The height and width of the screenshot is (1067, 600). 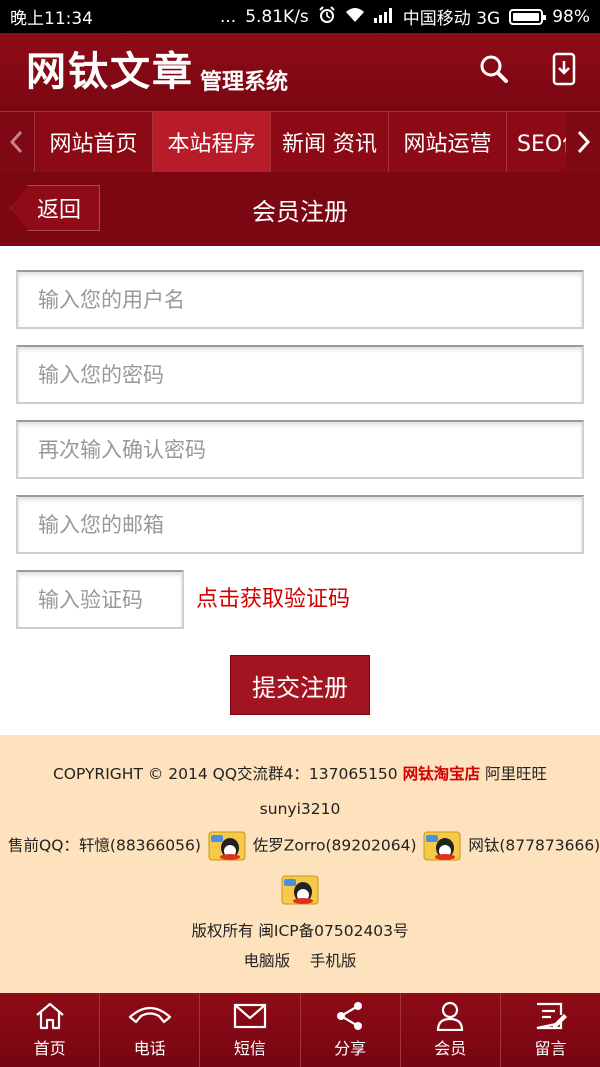 I want to click on page-title: 会员注册, so click(x=300, y=211).